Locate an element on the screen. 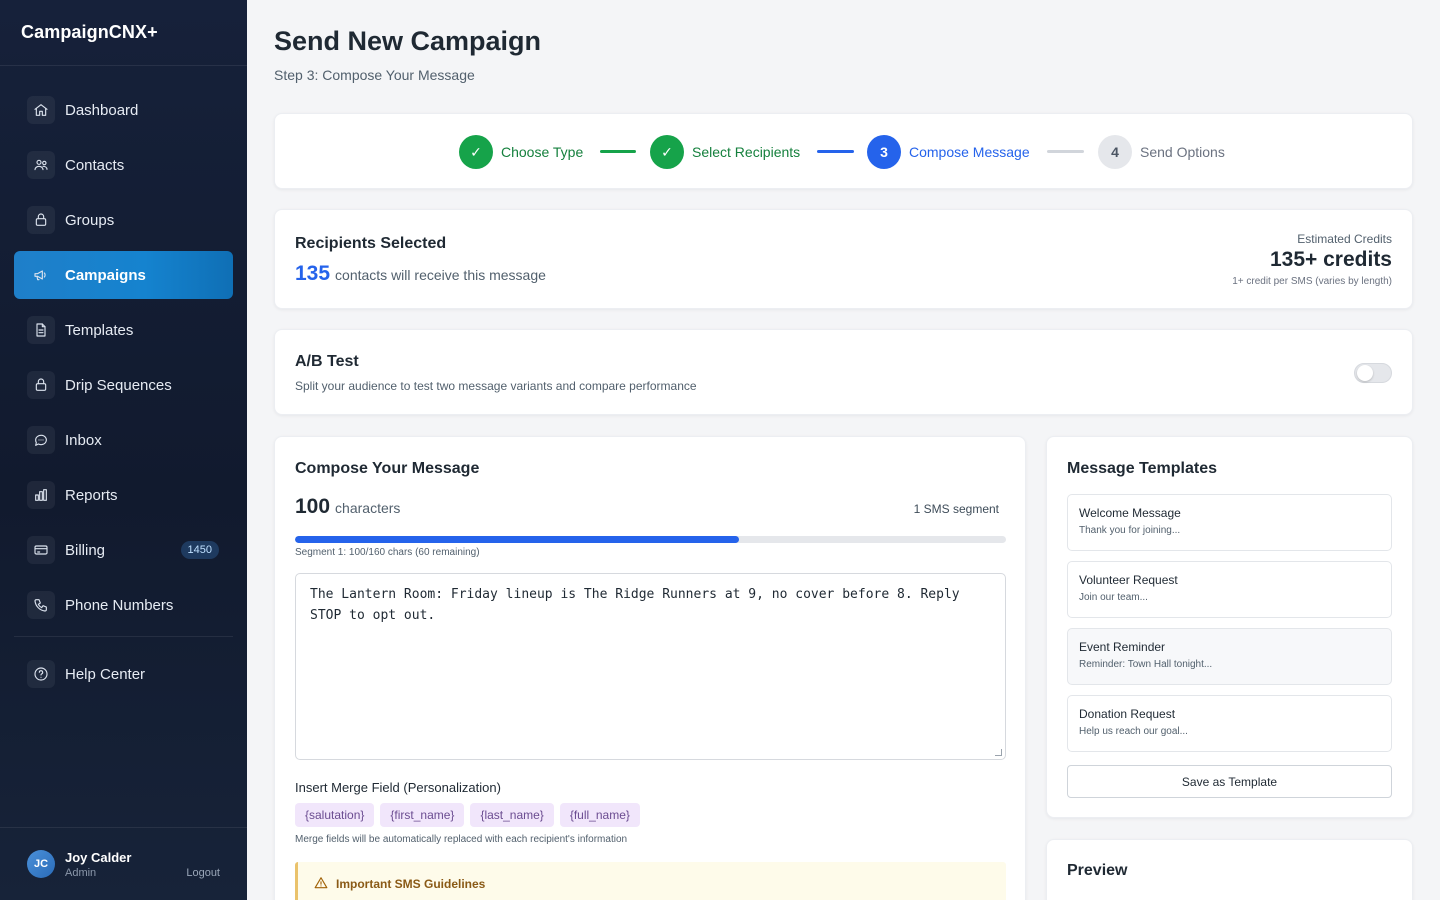  help-circle-icon is located at coordinates (41, 674).